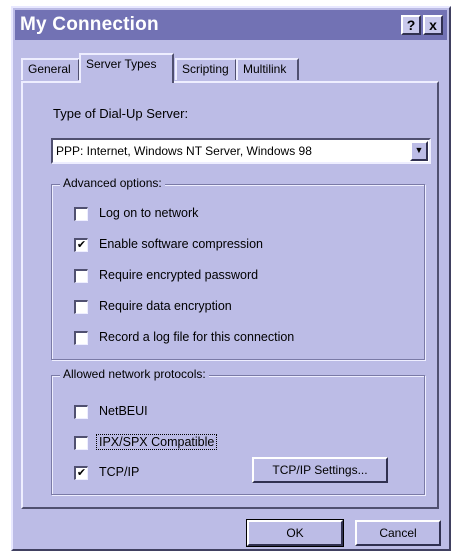 The image size is (457, 554). I want to click on checkbox-label: Record a log file for this connection, so click(197, 337).